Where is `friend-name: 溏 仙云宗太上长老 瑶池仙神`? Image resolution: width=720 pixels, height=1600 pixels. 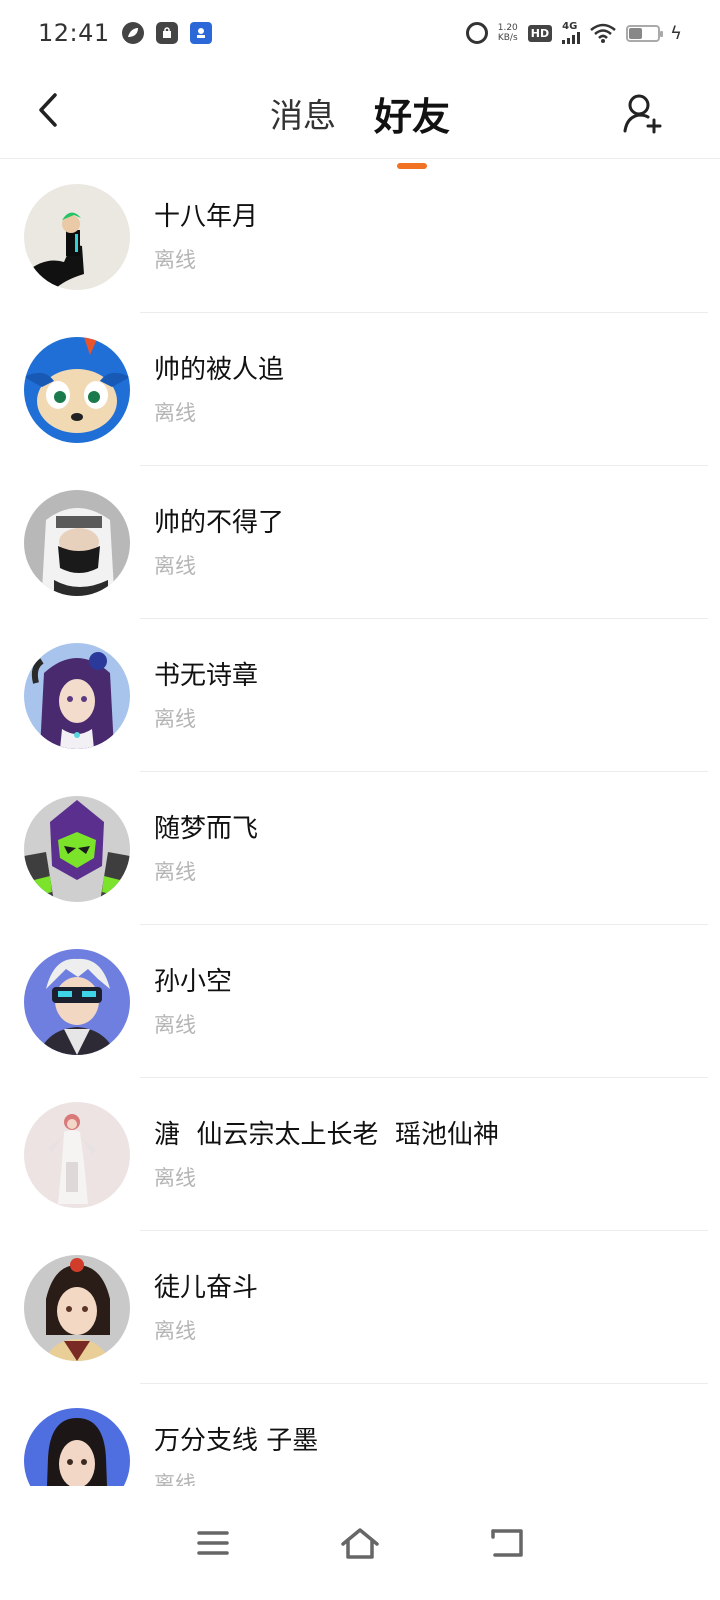 friend-name: 溏 仙云宗太上长老 瑶池仙神 is located at coordinates (327, 1135).